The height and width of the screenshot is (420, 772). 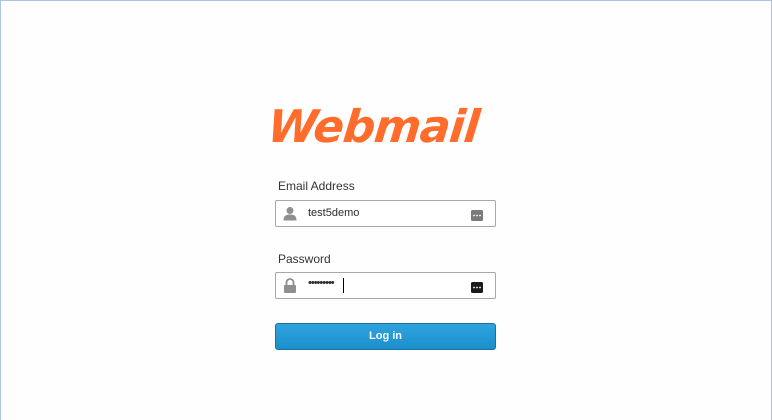 What do you see at coordinates (290, 213) in the screenshot?
I see `user-icon` at bounding box center [290, 213].